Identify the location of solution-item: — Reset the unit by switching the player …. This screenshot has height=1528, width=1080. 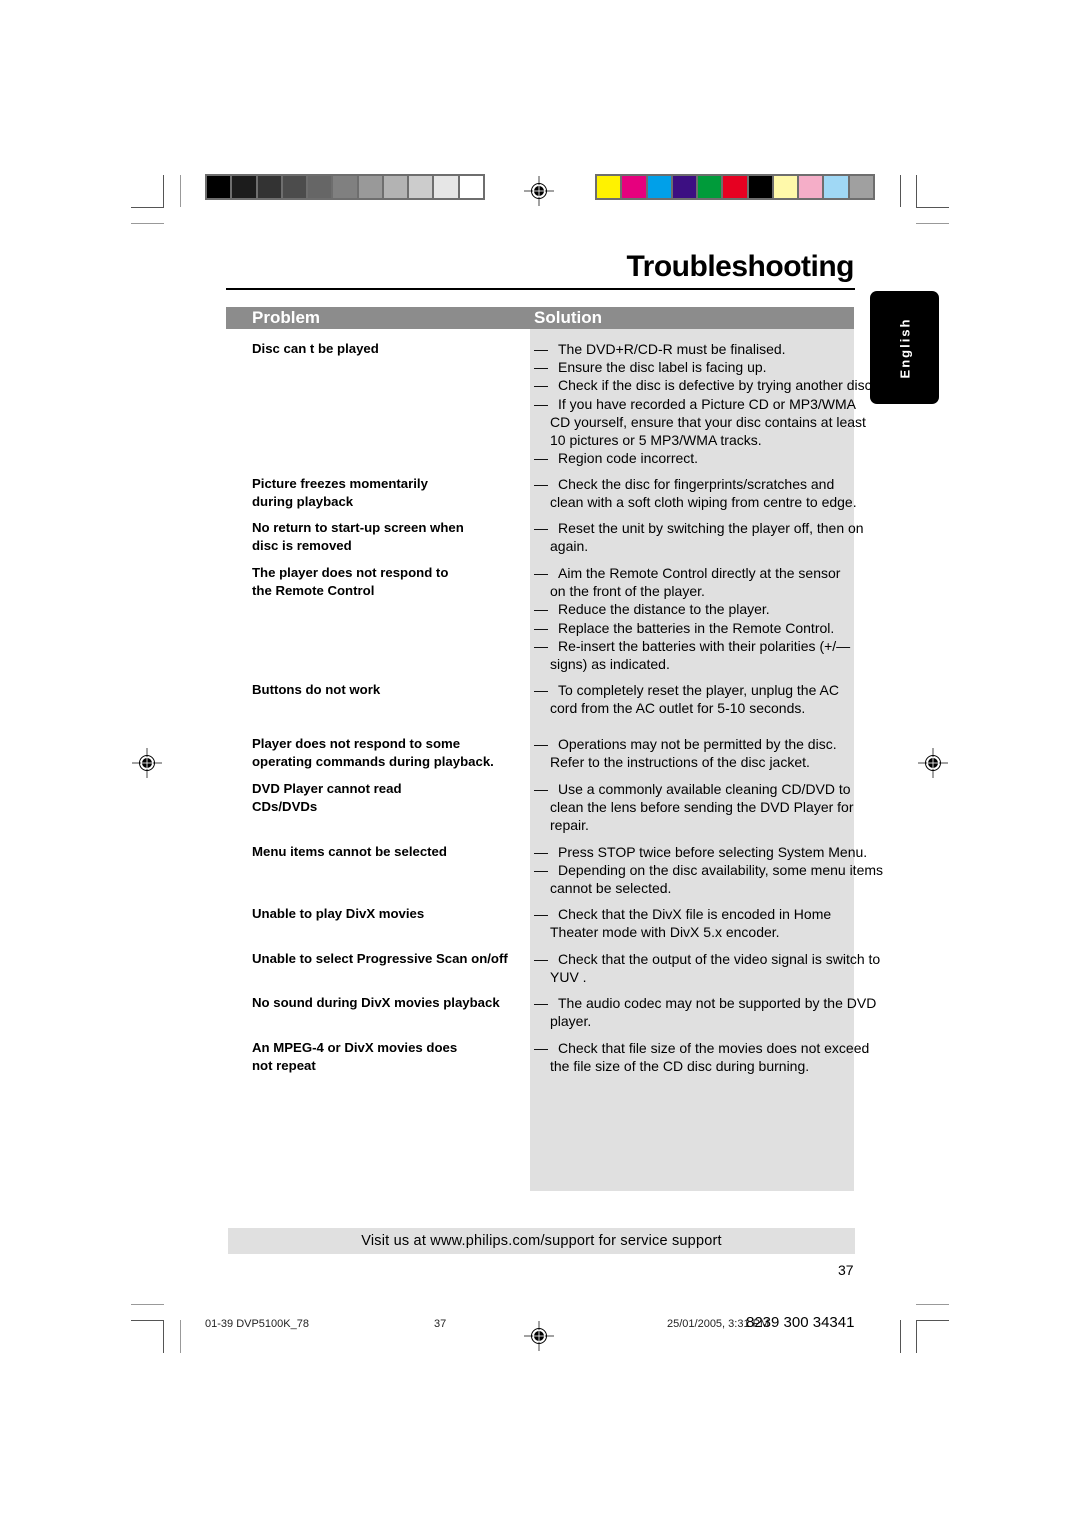
(719, 537).